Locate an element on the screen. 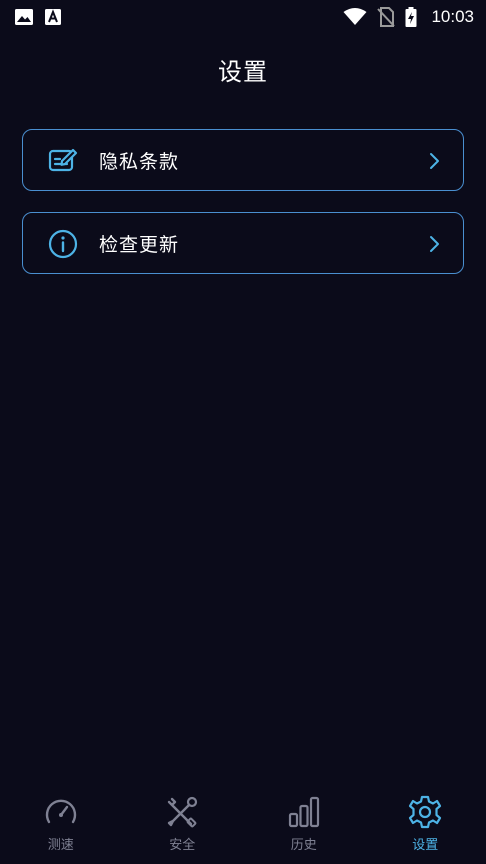 This screenshot has width=486, height=864. wifi-icon is located at coordinates (355, 17).